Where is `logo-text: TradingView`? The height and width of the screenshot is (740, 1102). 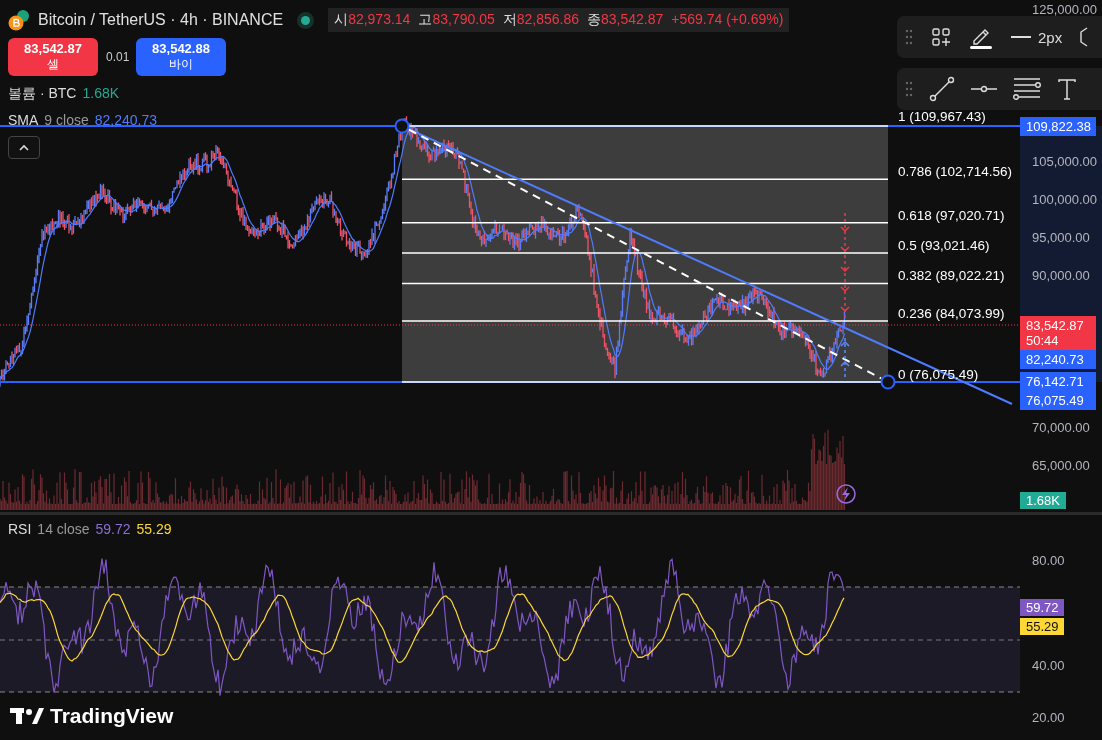
logo-text: TradingView is located at coordinates (112, 716).